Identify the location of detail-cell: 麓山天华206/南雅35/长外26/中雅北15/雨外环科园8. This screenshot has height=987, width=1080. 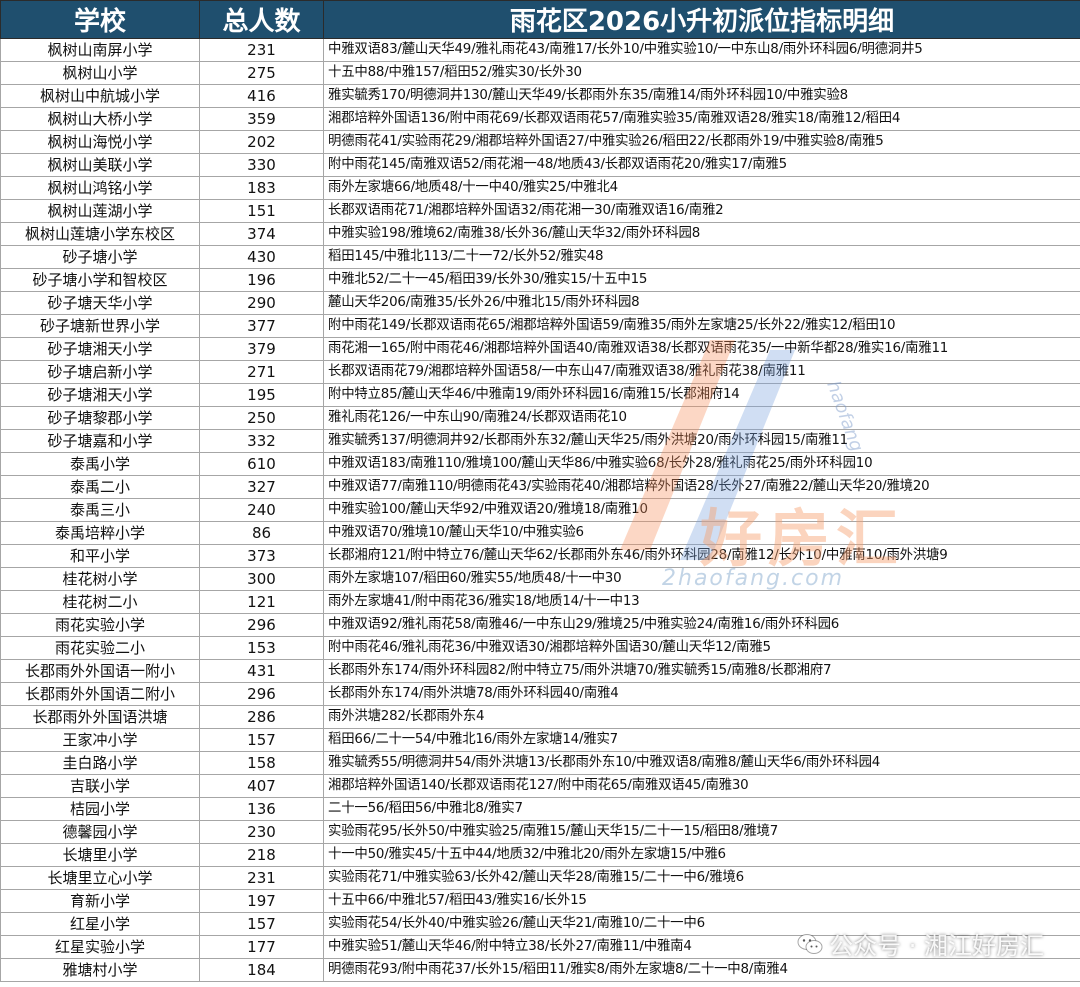
(701, 303).